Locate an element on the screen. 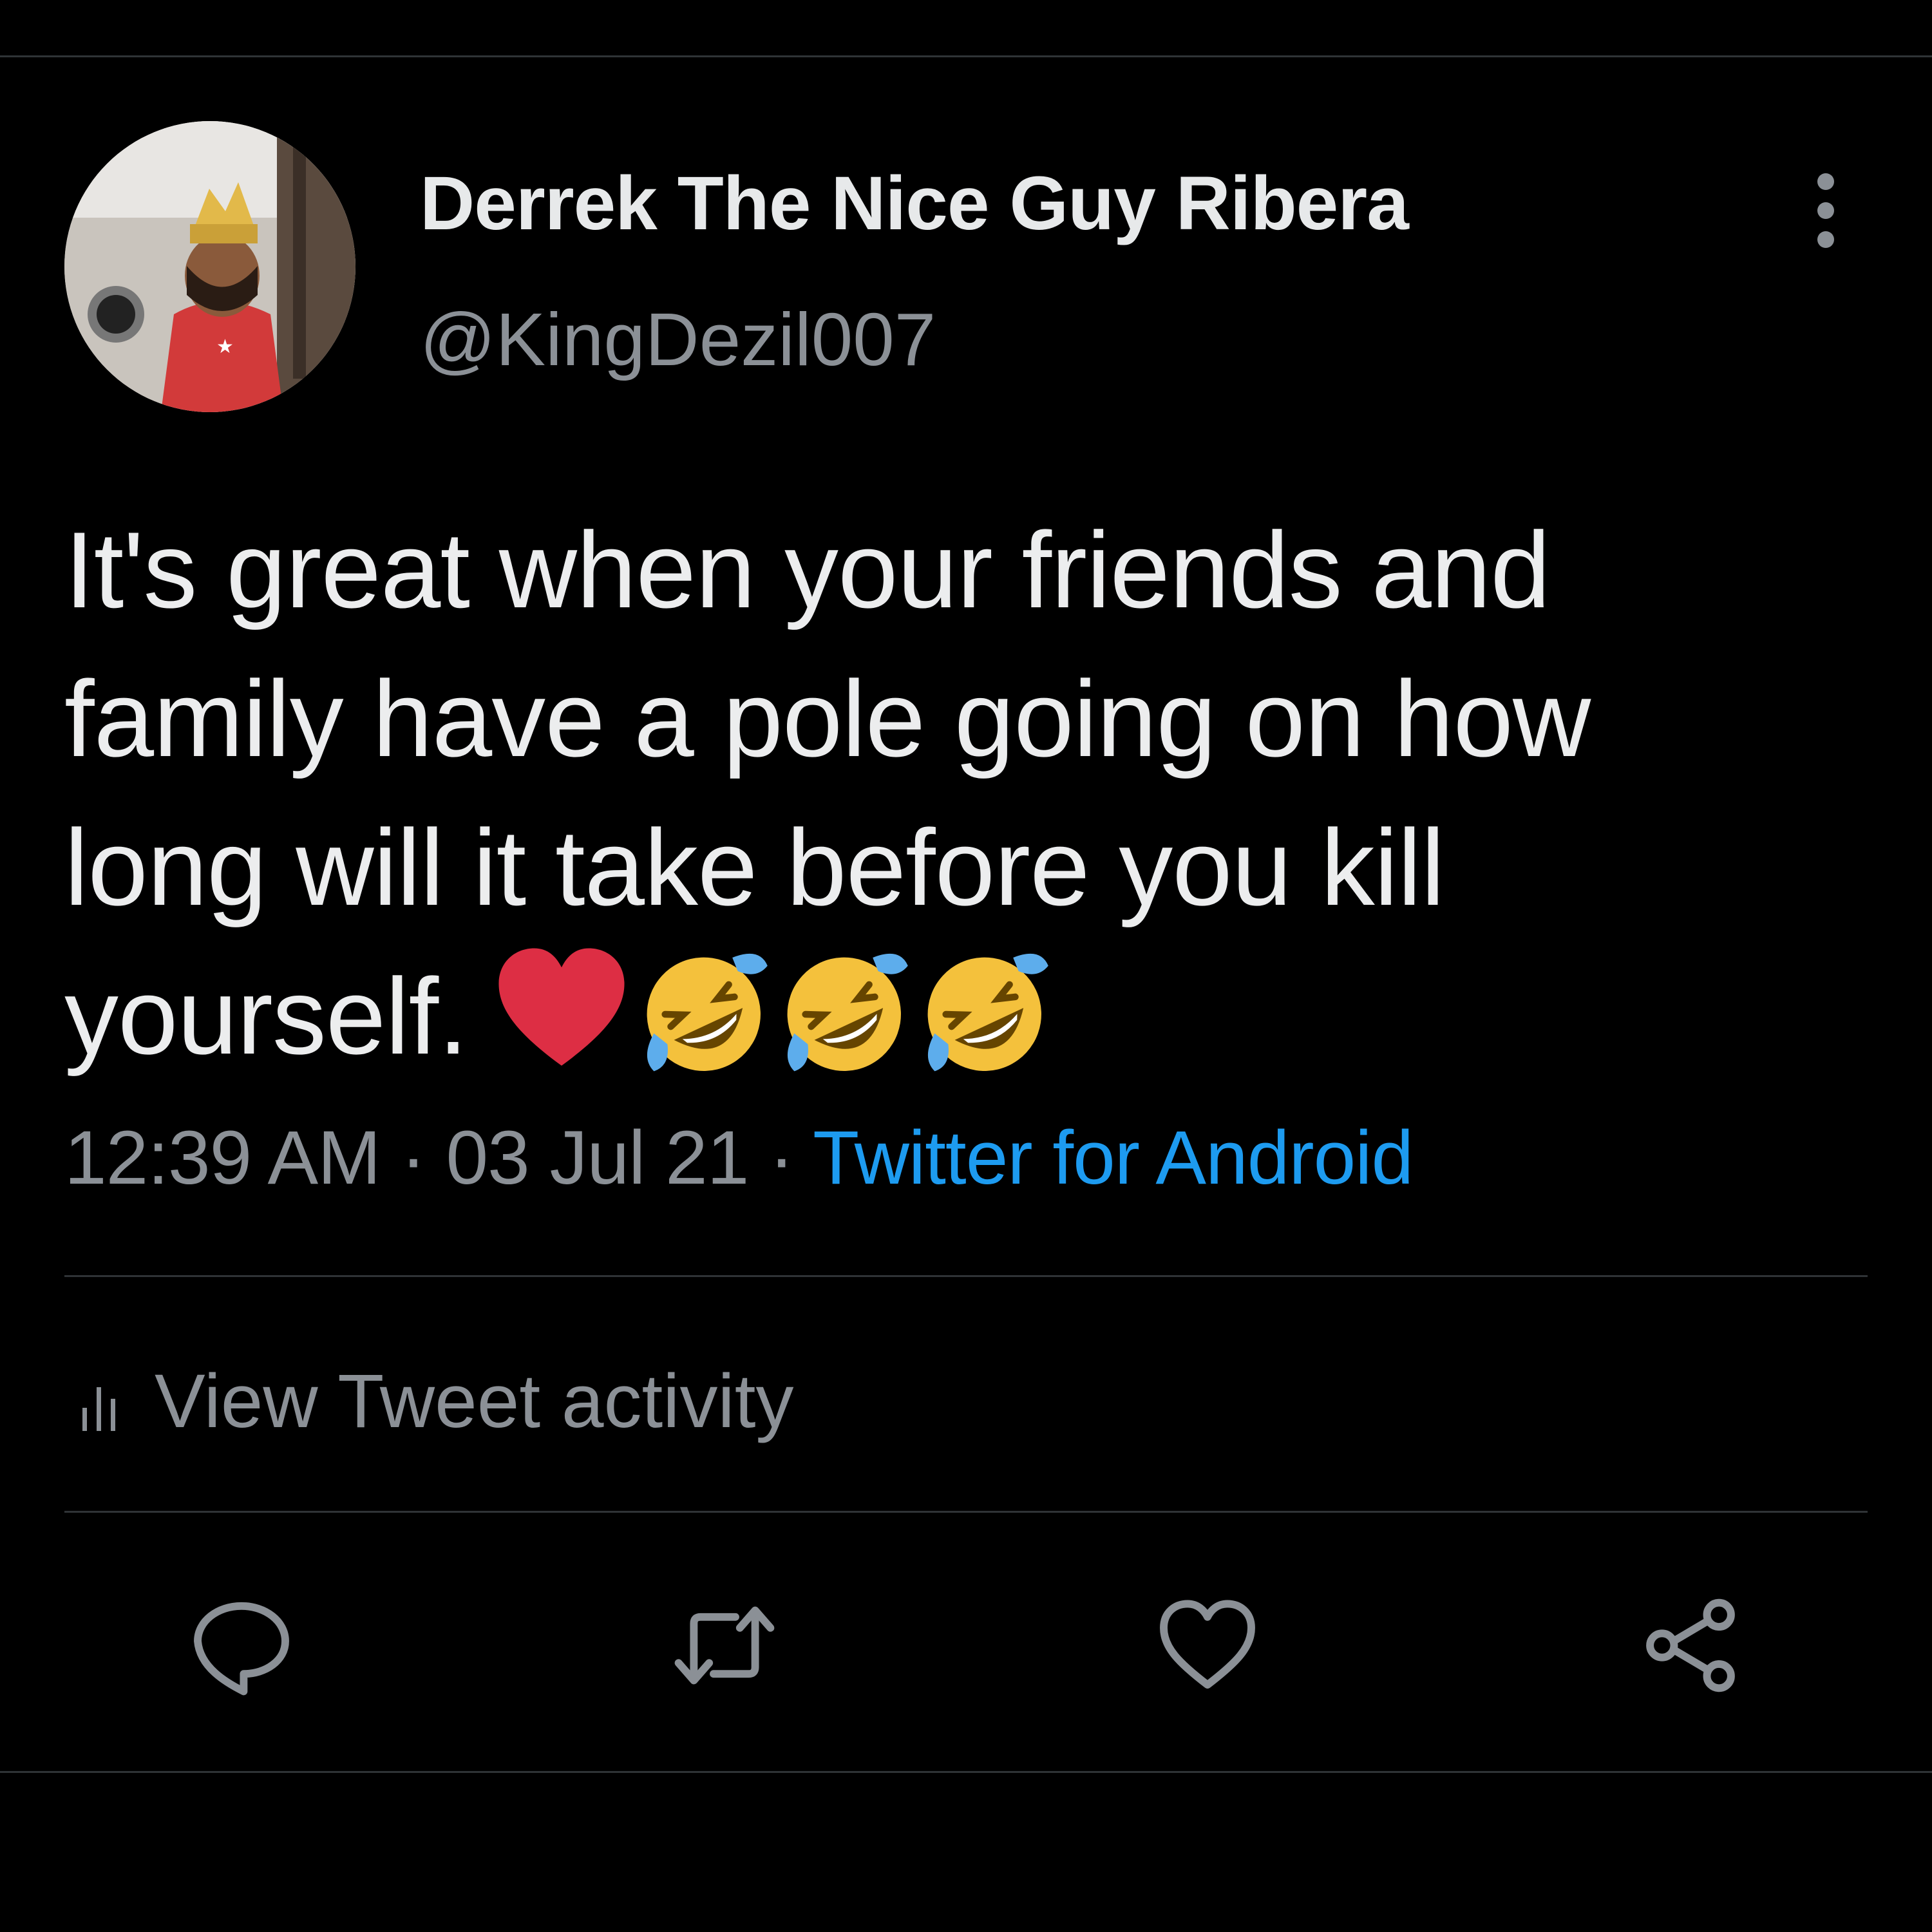 The image size is (1932, 1932). more-options-button is located at coordinates (1826, 210).